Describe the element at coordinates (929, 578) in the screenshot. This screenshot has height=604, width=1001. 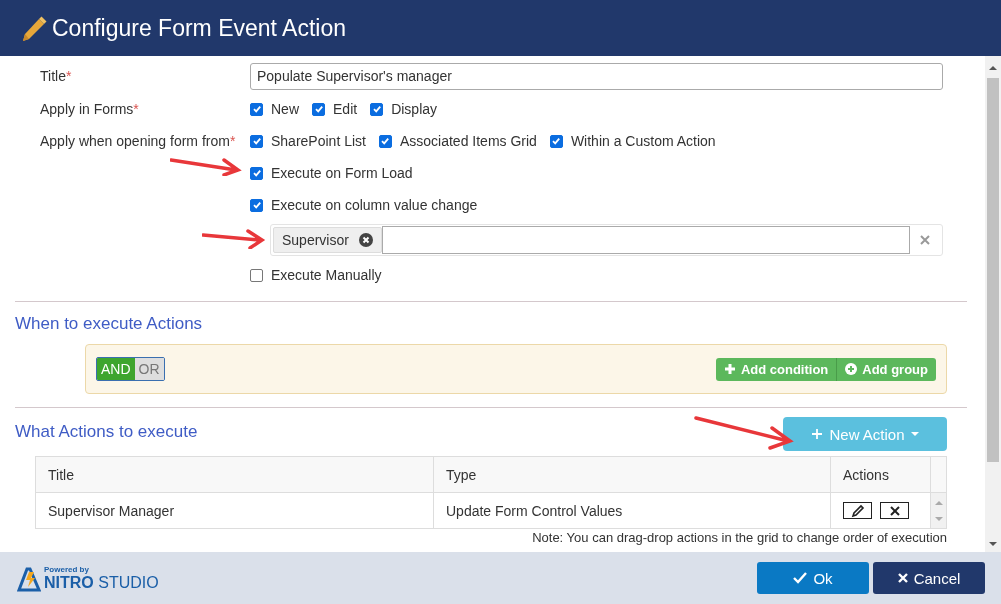
I see `cancel-button: Cancel` at that location.